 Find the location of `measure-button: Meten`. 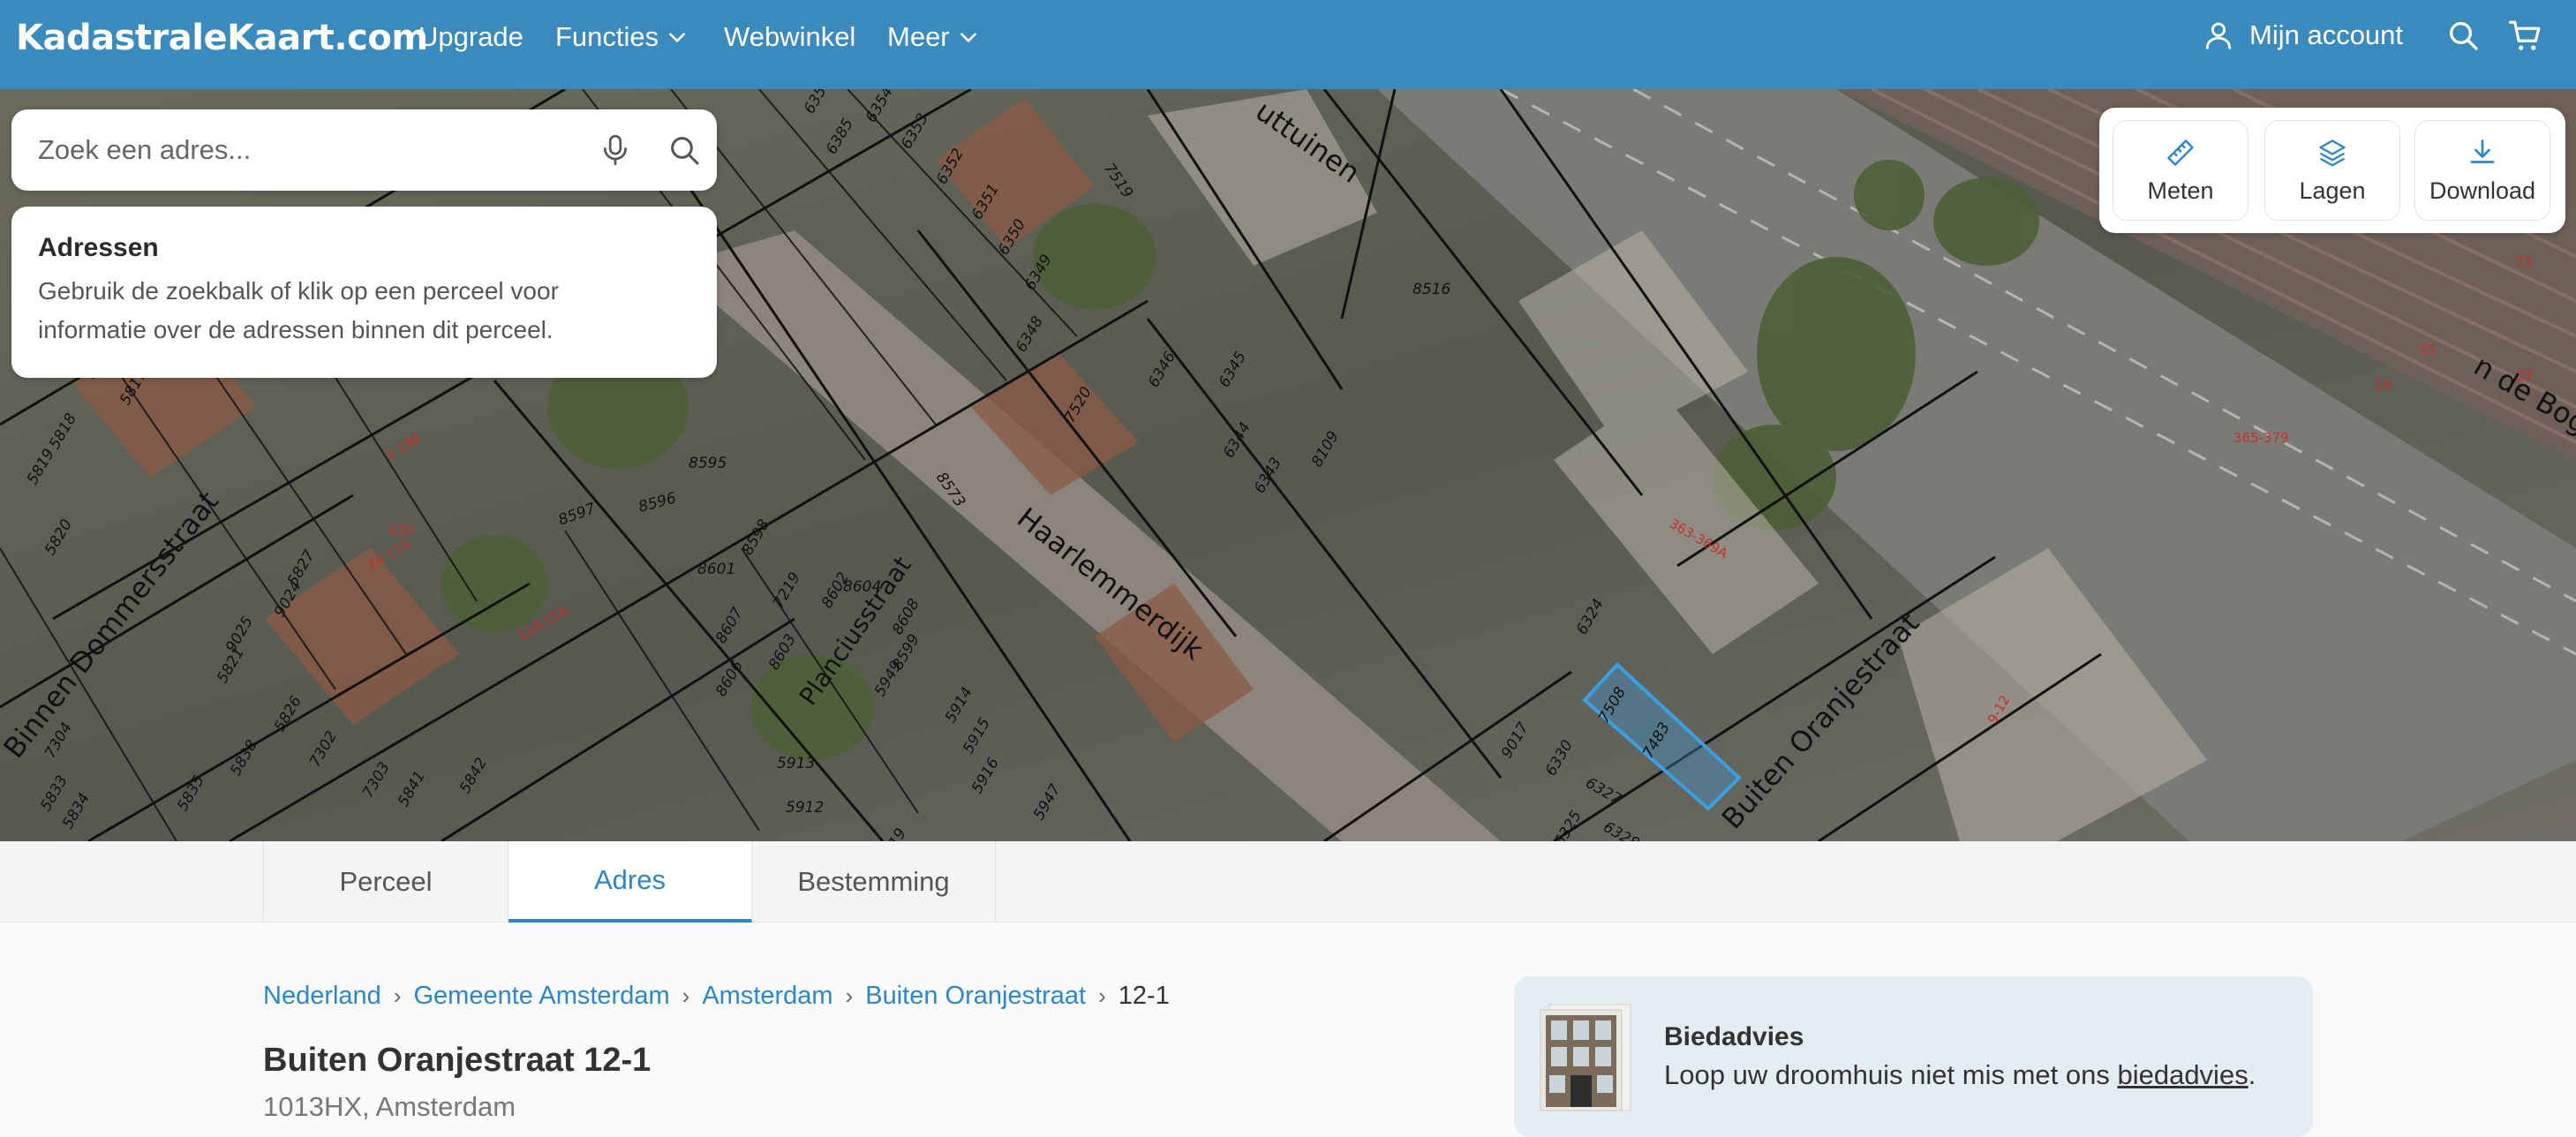

measure-button: Meten is located at coordinates (2180, 170).